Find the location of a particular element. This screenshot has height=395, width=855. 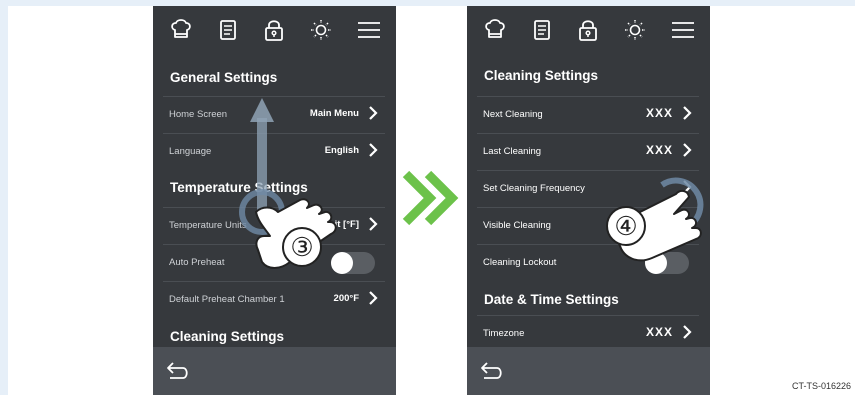

figure-code: CT-TS-016226 is located at coordinates (821, 386).